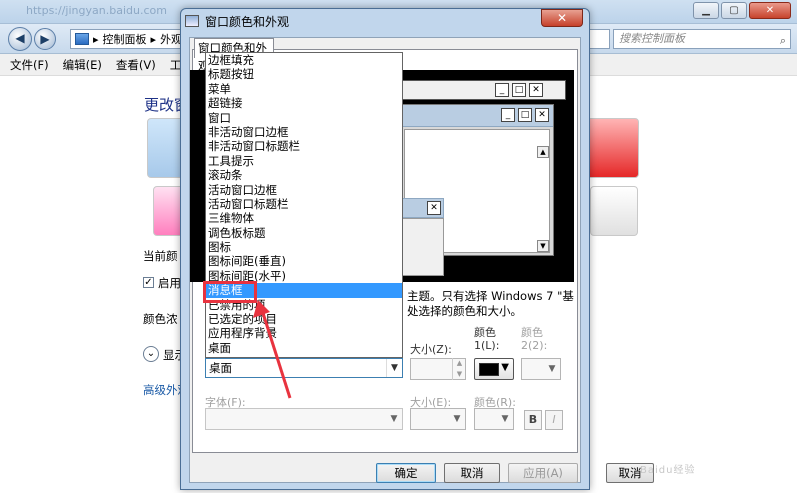  I want to click on enable-label: 启用, so click(169, 283).